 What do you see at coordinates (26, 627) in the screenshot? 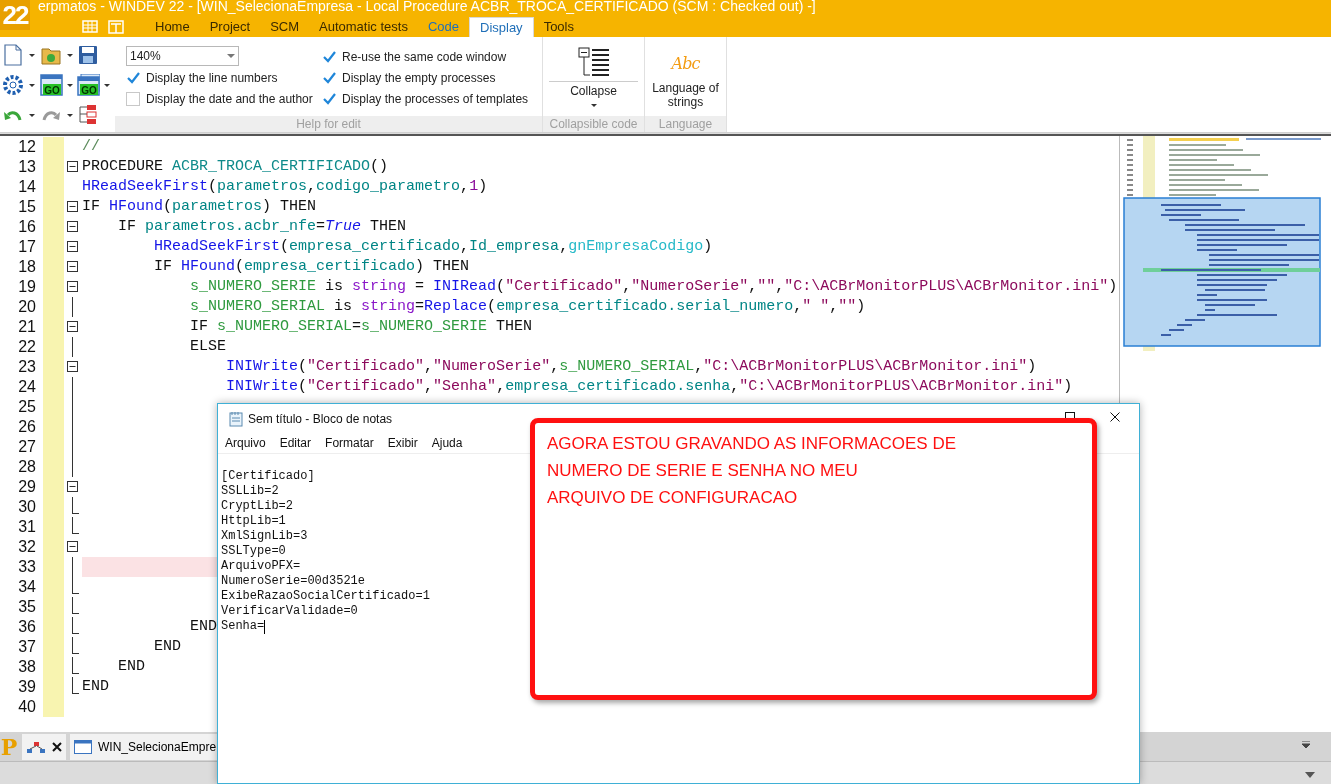
I see `line-number: 36` at bounding box center [26, 627].